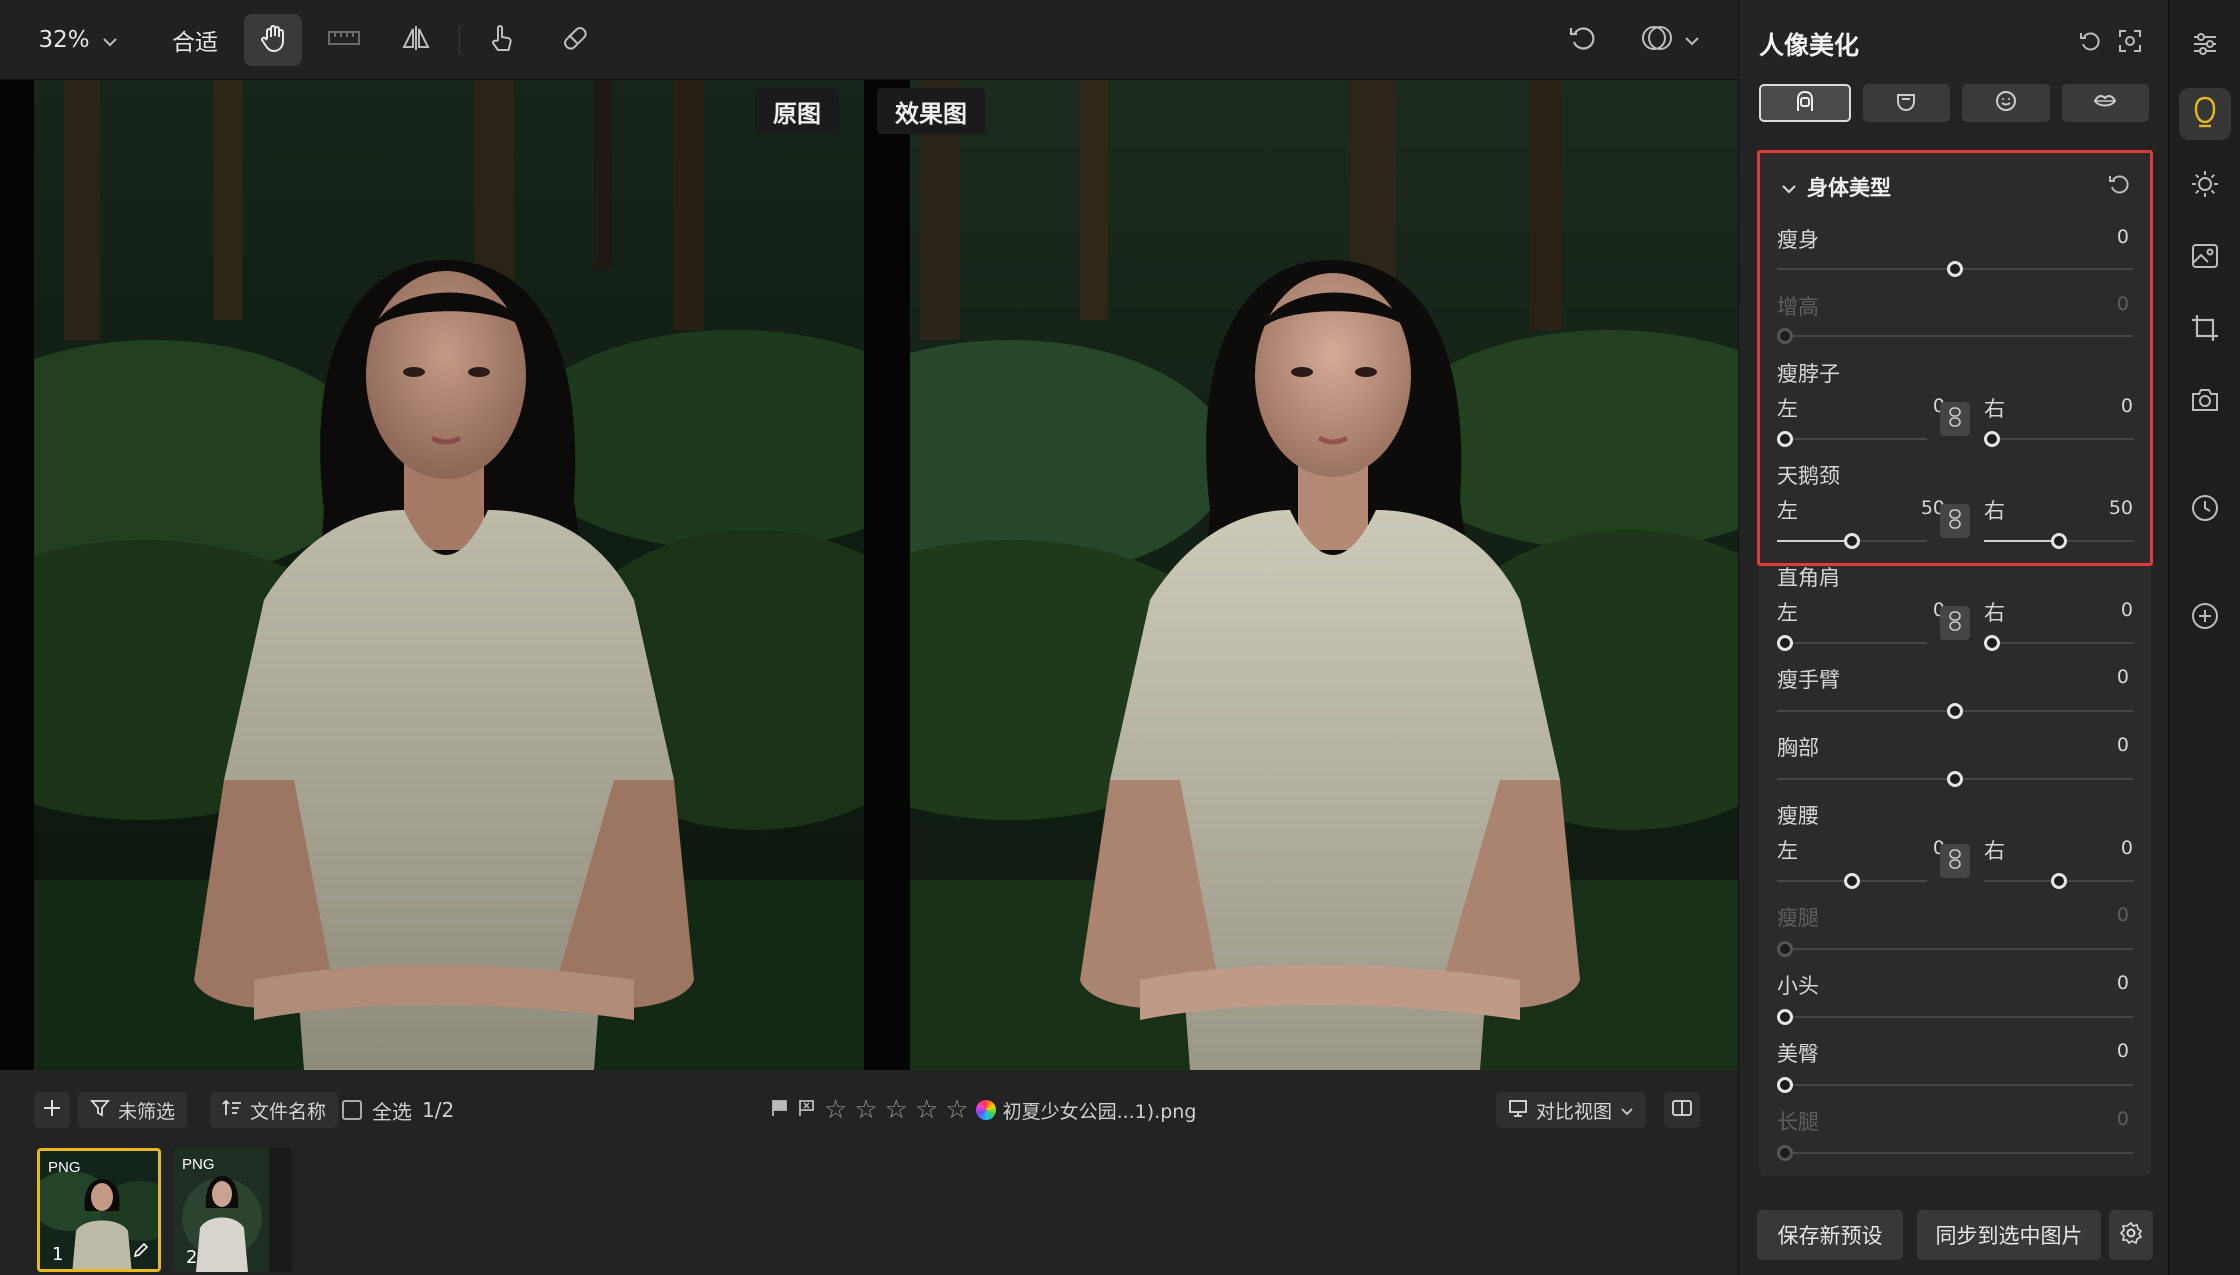 This screenshot has width=2240, height=1275. I want to click on link-icon, so click(1955, 861).